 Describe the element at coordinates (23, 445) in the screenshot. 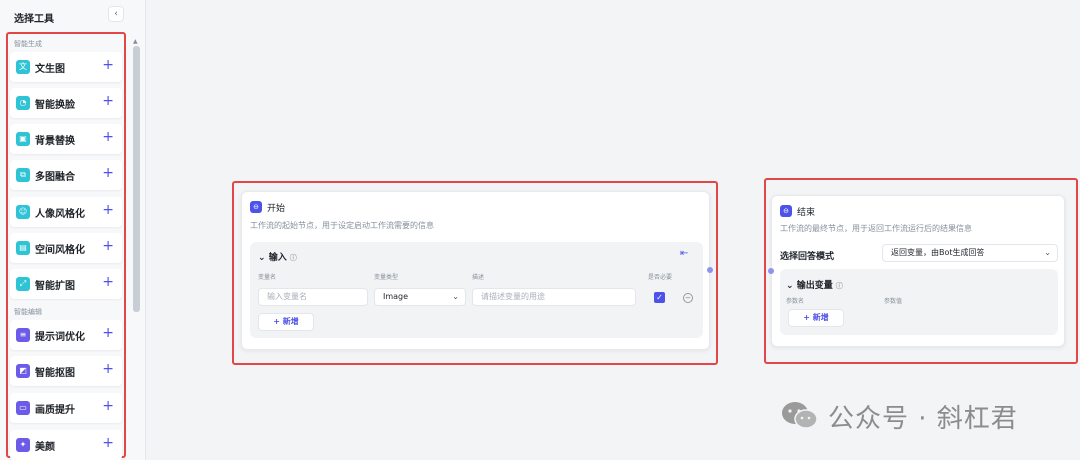

I see `beauty-icon: ✦` at that location.